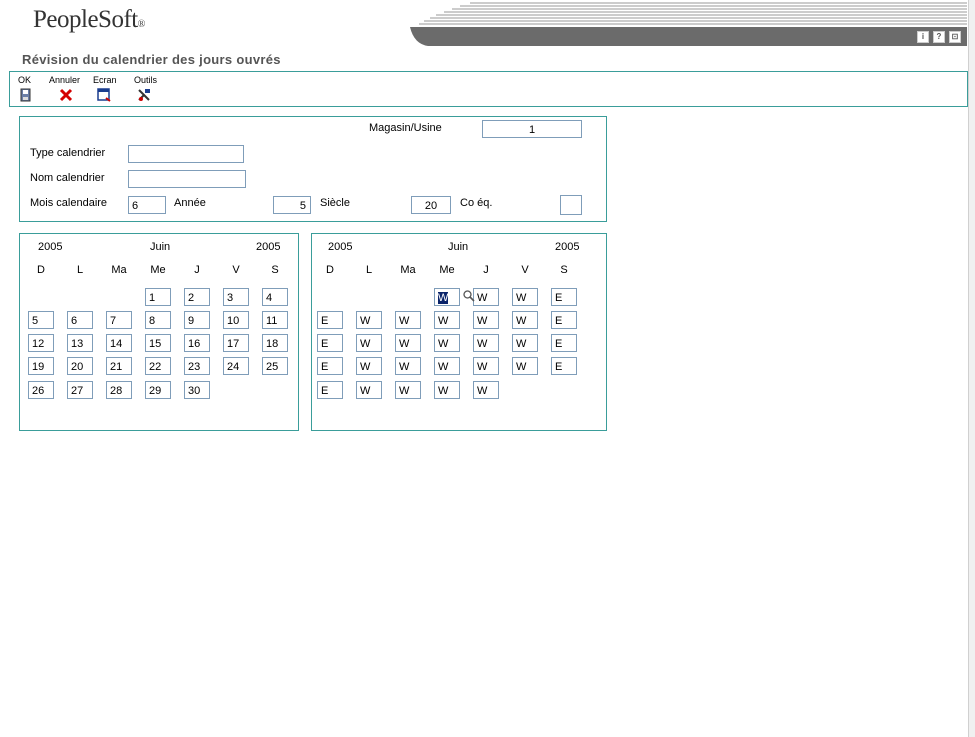 Image resolution: width=975 pixels, height=737 pixels. Describe the element at coordinates (80, 320) in the screenshot. I see `date-cell: 6` at that location.